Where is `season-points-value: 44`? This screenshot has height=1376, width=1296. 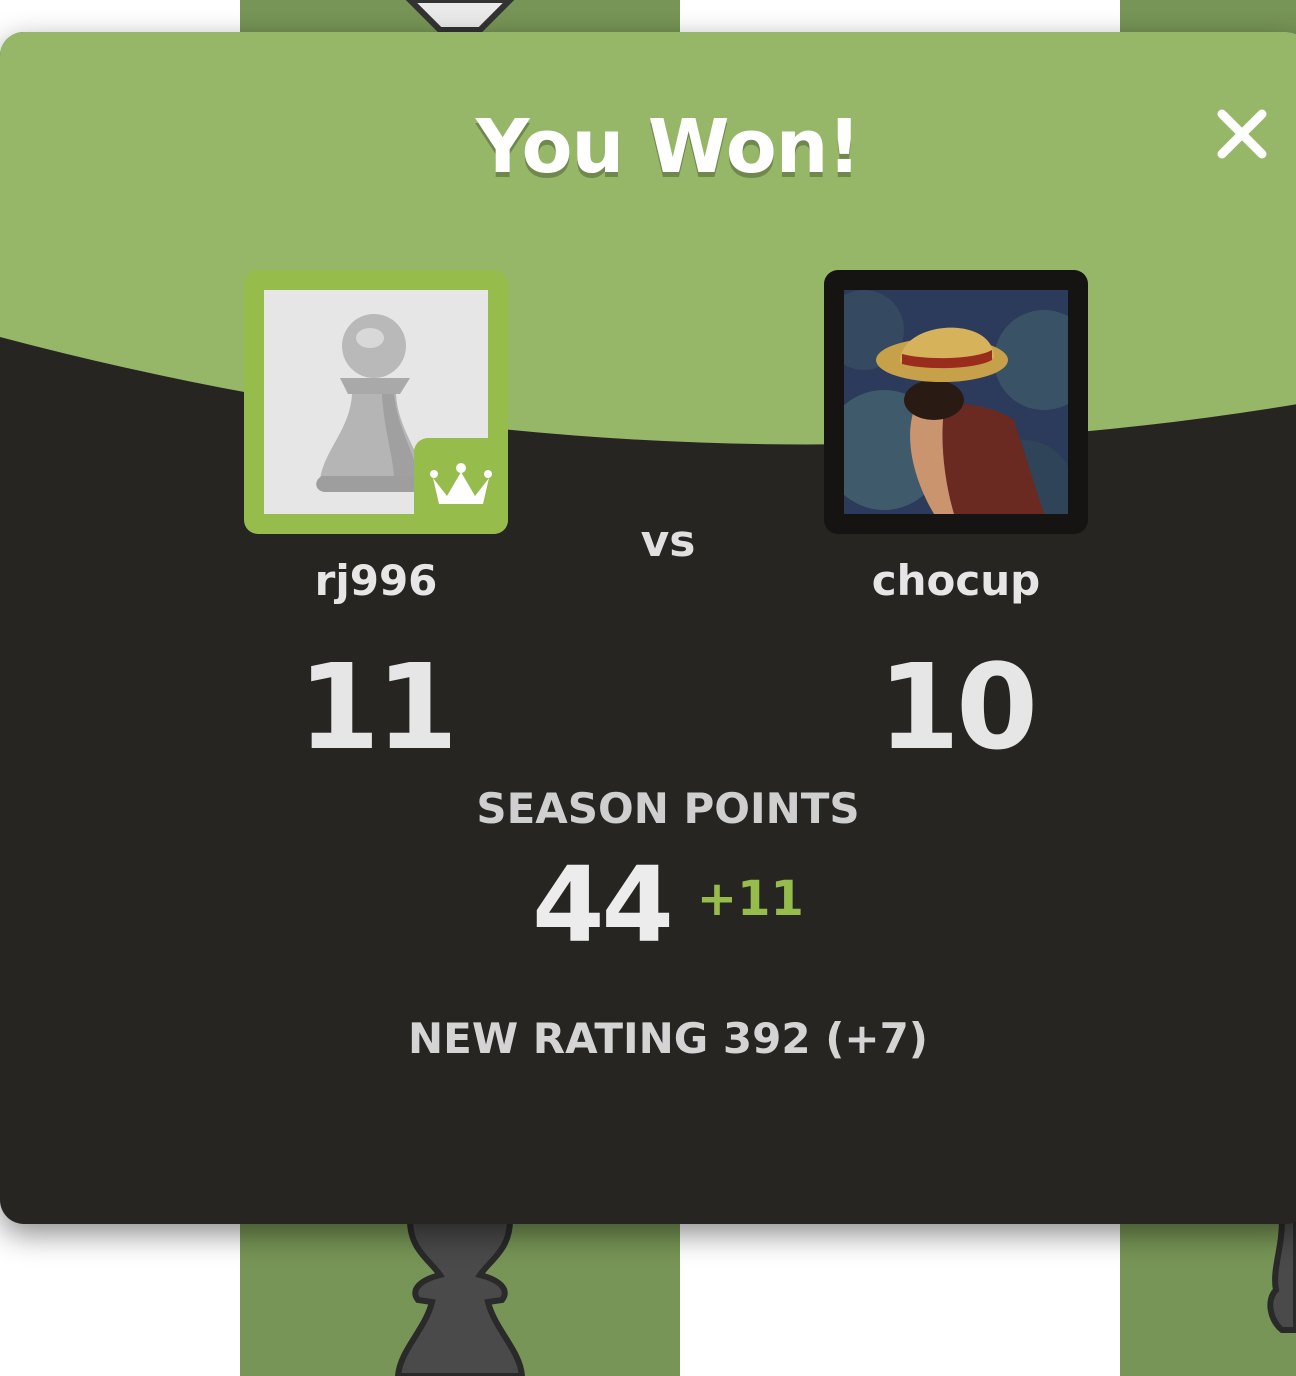 season-points-value: 44 is located at coordinates (603, 905).